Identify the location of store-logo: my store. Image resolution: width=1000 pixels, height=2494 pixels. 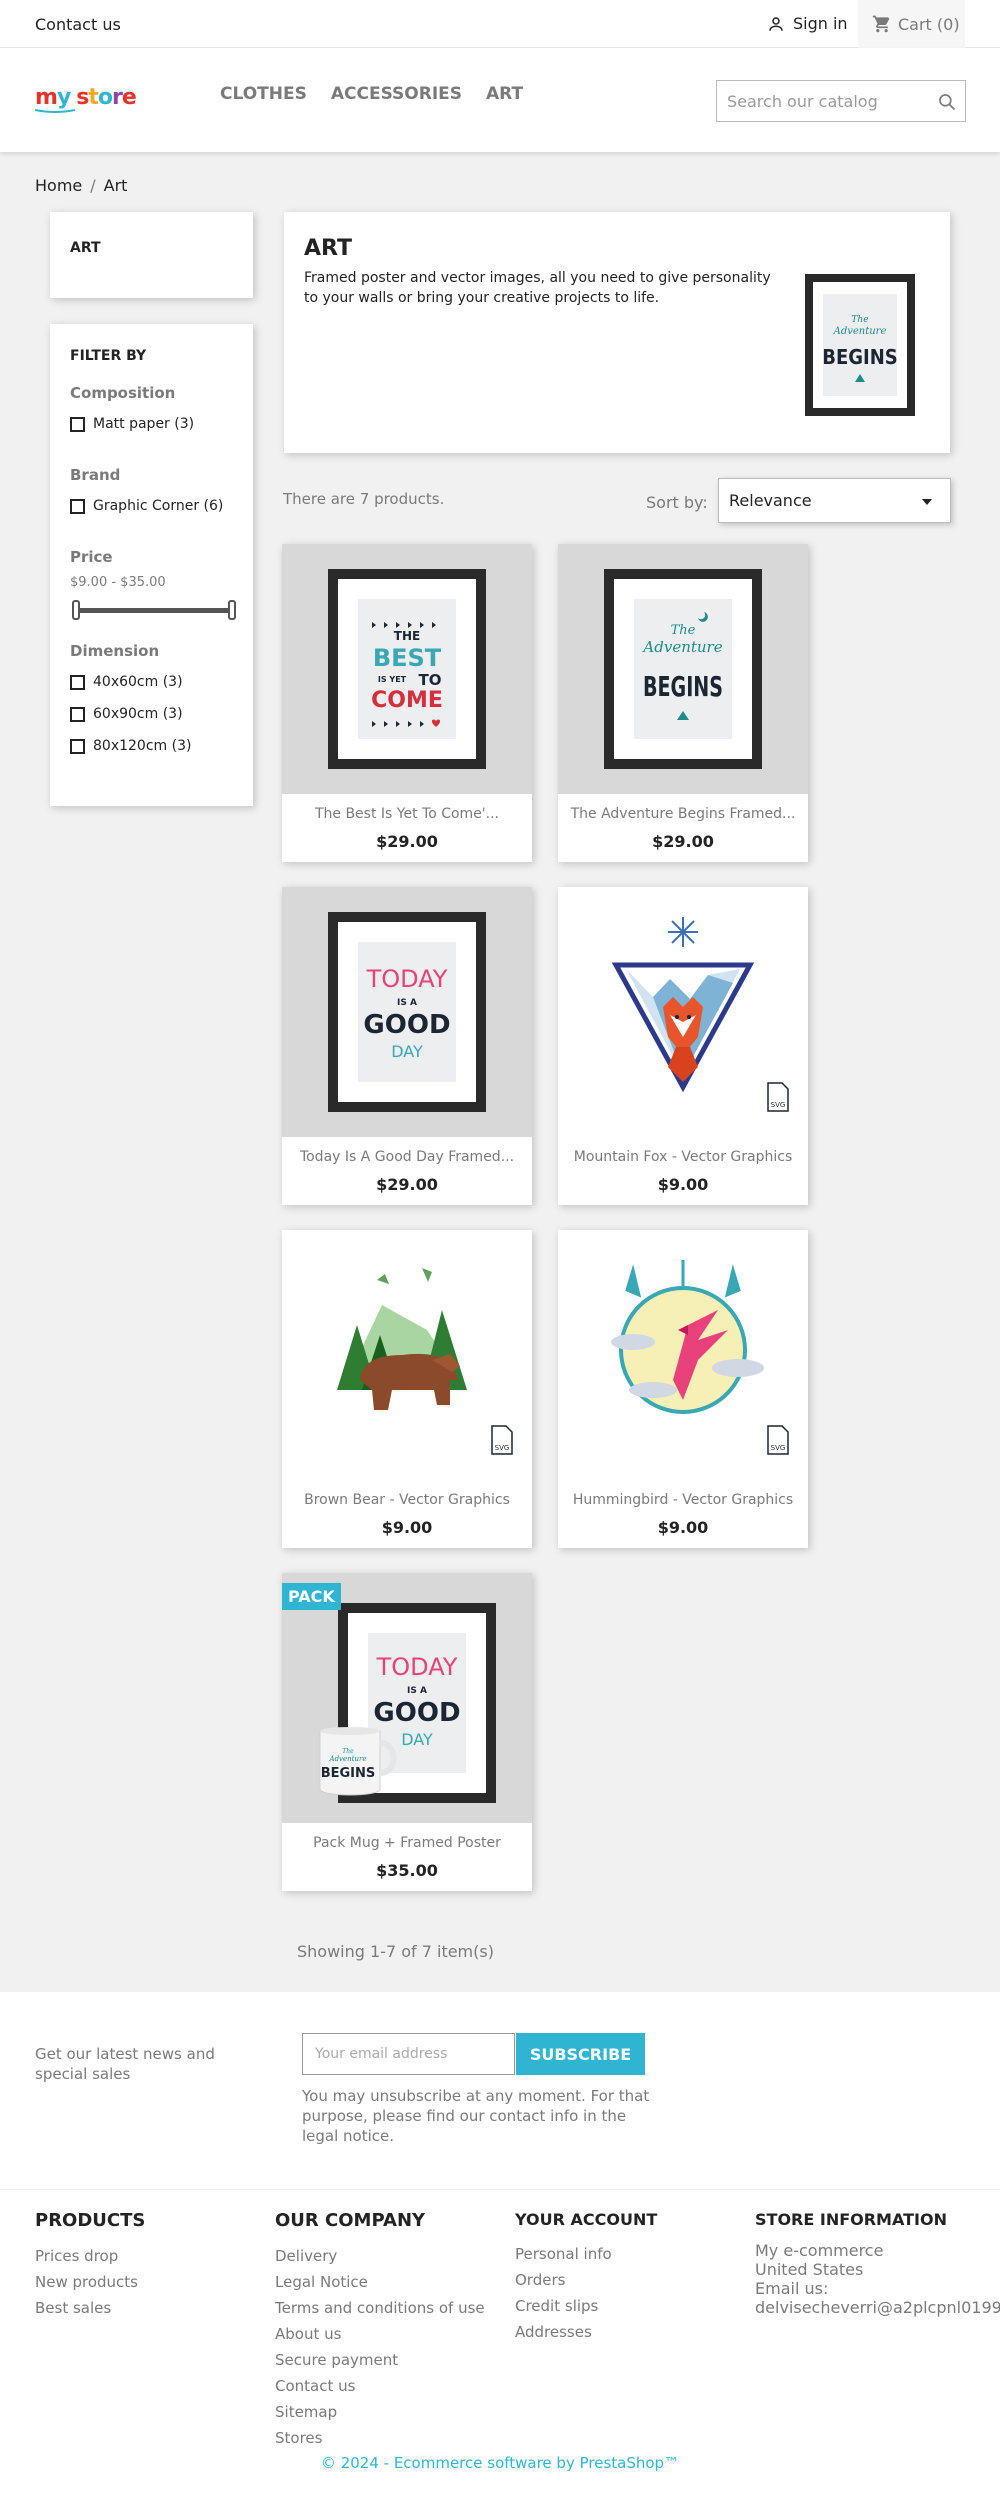
(89, 101).